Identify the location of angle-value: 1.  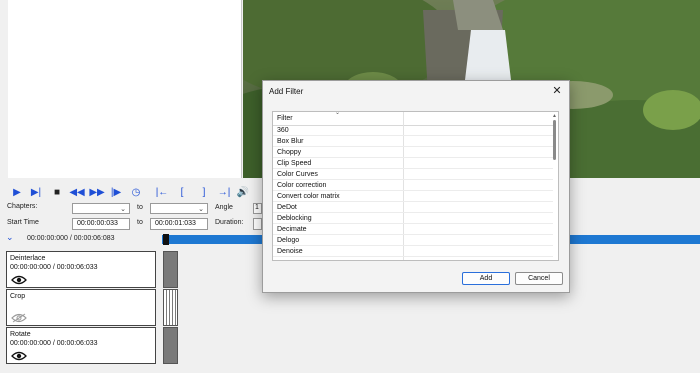
(257, 207).